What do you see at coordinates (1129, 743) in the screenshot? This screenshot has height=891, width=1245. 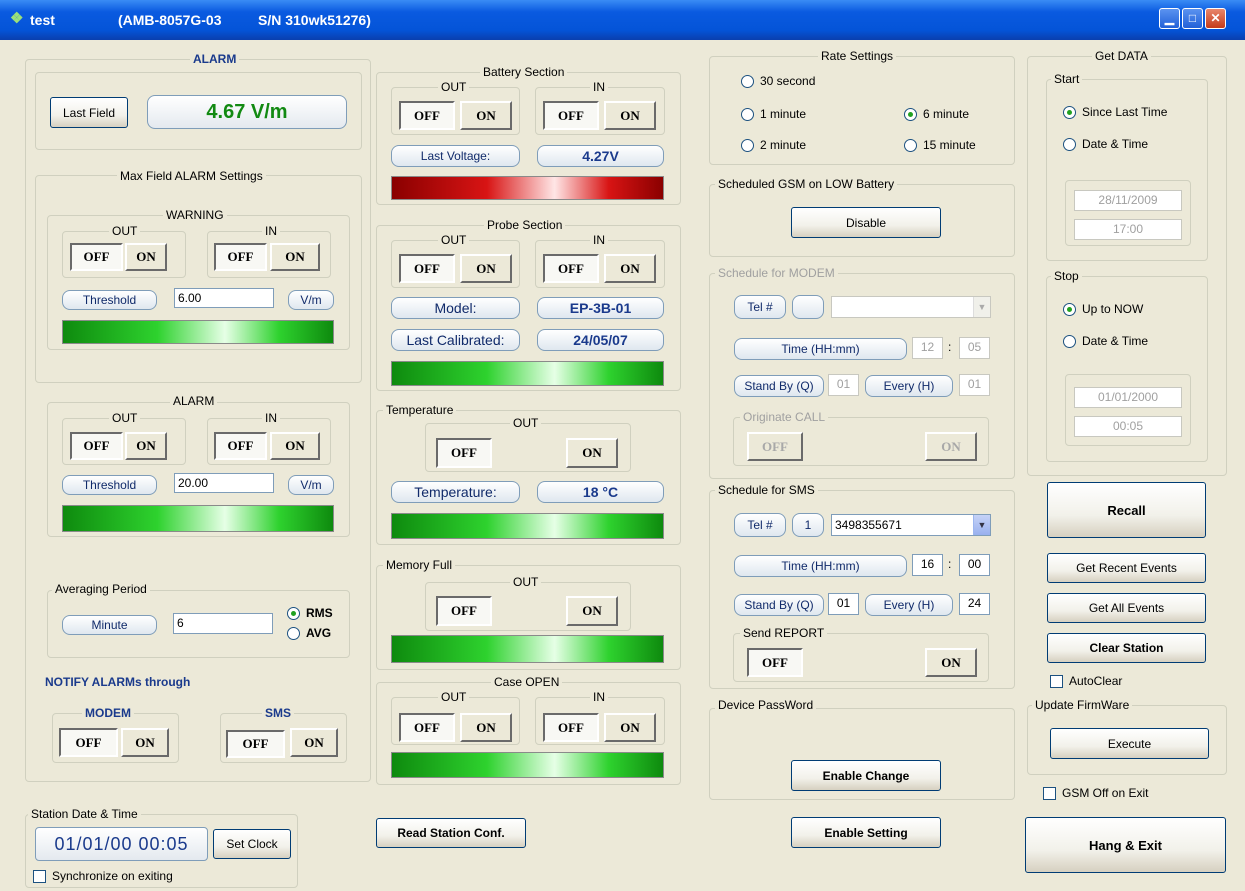 I see `execute-button: Execute` at bounding box center [1129, 743].